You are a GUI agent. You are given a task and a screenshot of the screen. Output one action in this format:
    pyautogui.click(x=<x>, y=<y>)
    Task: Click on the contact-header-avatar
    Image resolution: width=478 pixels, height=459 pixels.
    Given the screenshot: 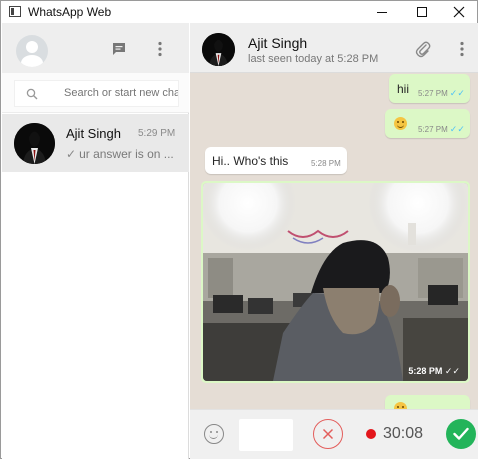 What is the action you would take?
    pyautogui.click(x=218, y=49)
    